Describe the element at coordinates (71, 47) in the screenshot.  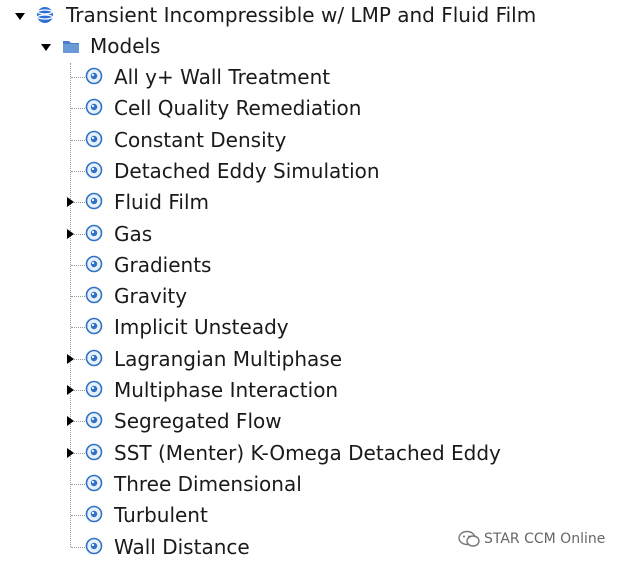
I see `folder-icon` at that location.